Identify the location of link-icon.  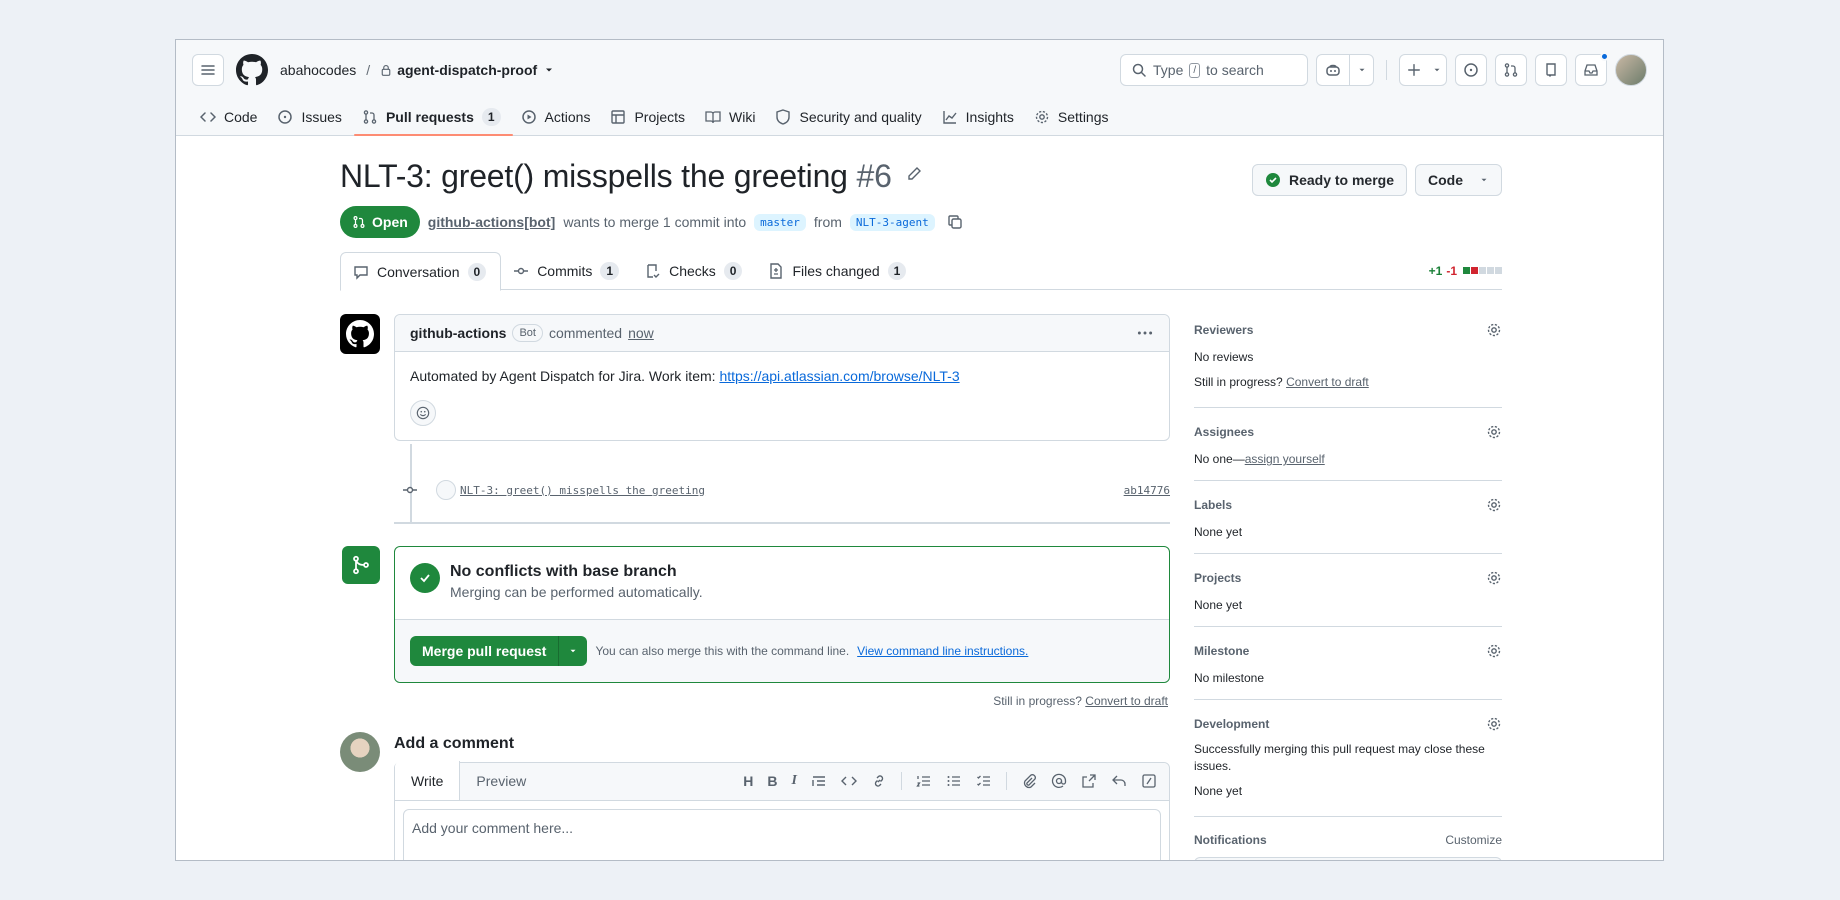
(879, 781).